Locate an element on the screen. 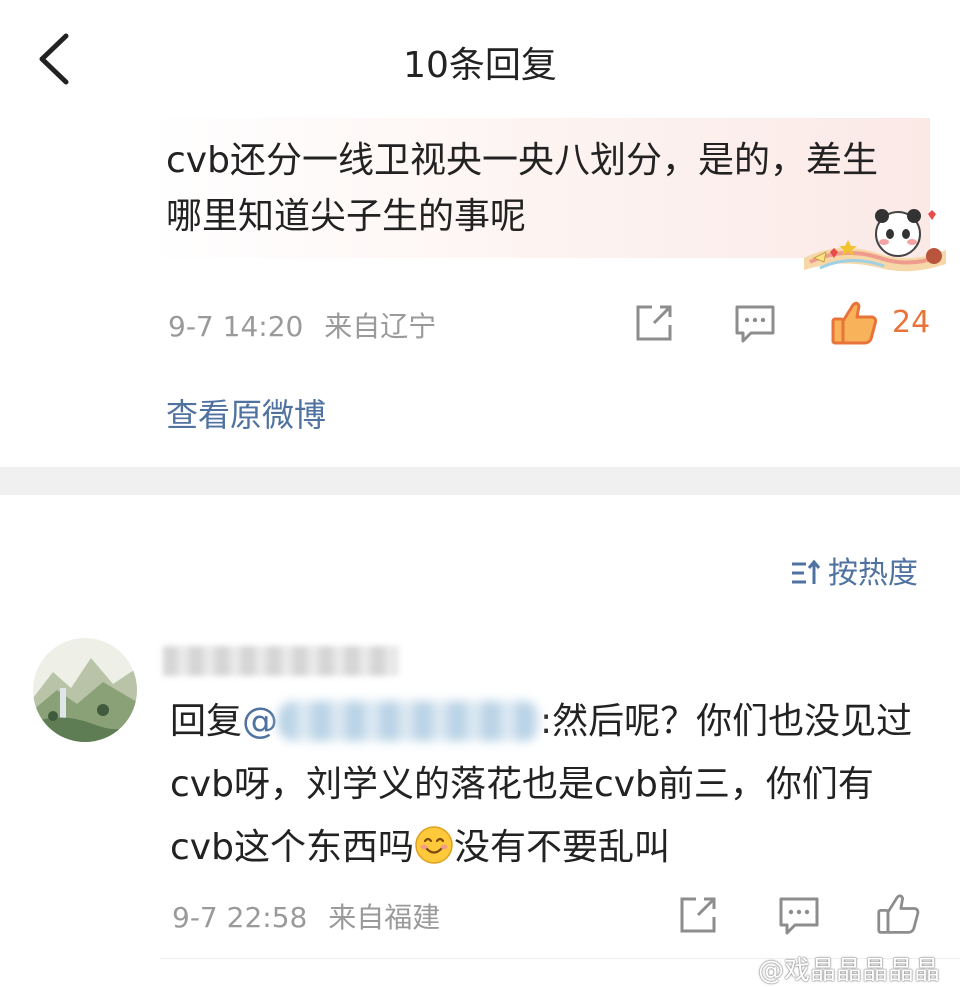 This screenshot has height=987, width=960. reply-date: 9-7 22:58 is located at coordinates (240, 917).